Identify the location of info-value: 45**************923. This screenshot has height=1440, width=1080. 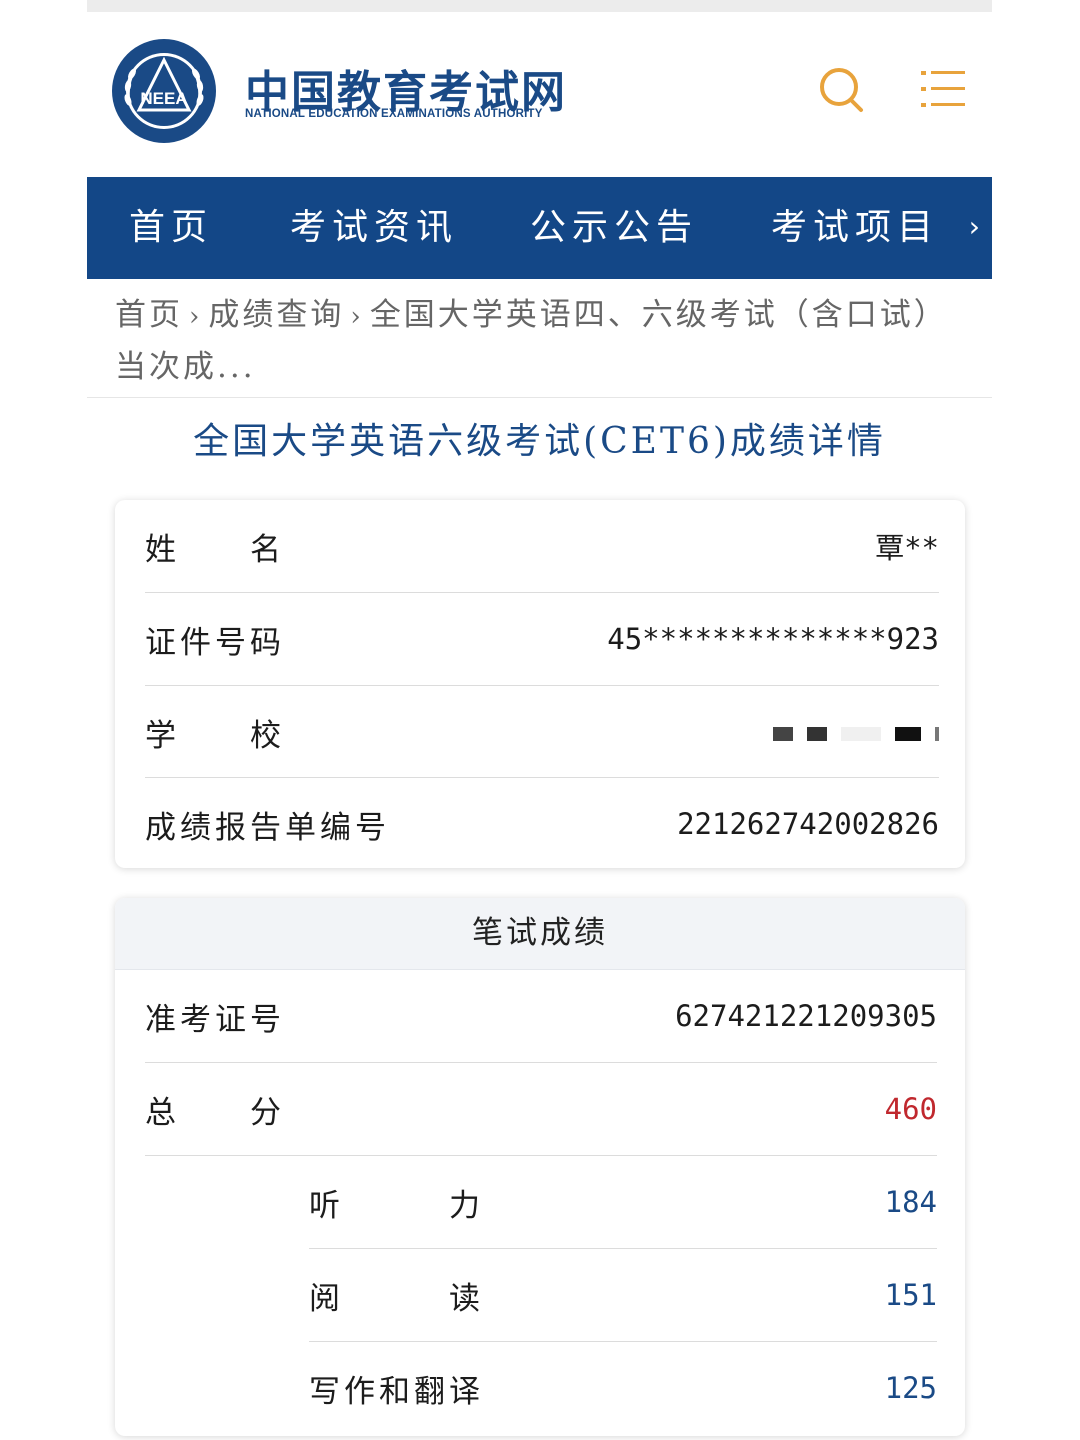
(773, 639).